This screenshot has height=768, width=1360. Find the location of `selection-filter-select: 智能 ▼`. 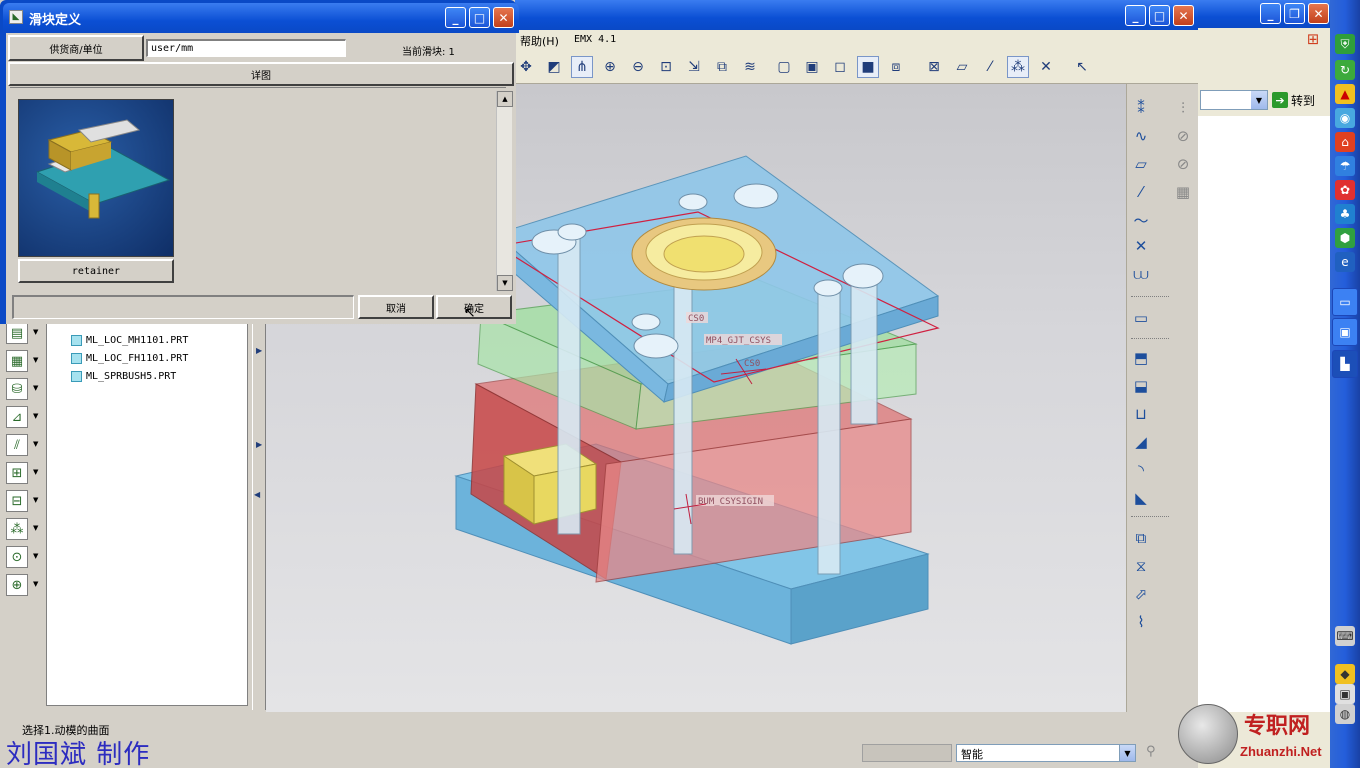

selection-filter-select: 智能 ▼ is located at coordinates (1046, 753).